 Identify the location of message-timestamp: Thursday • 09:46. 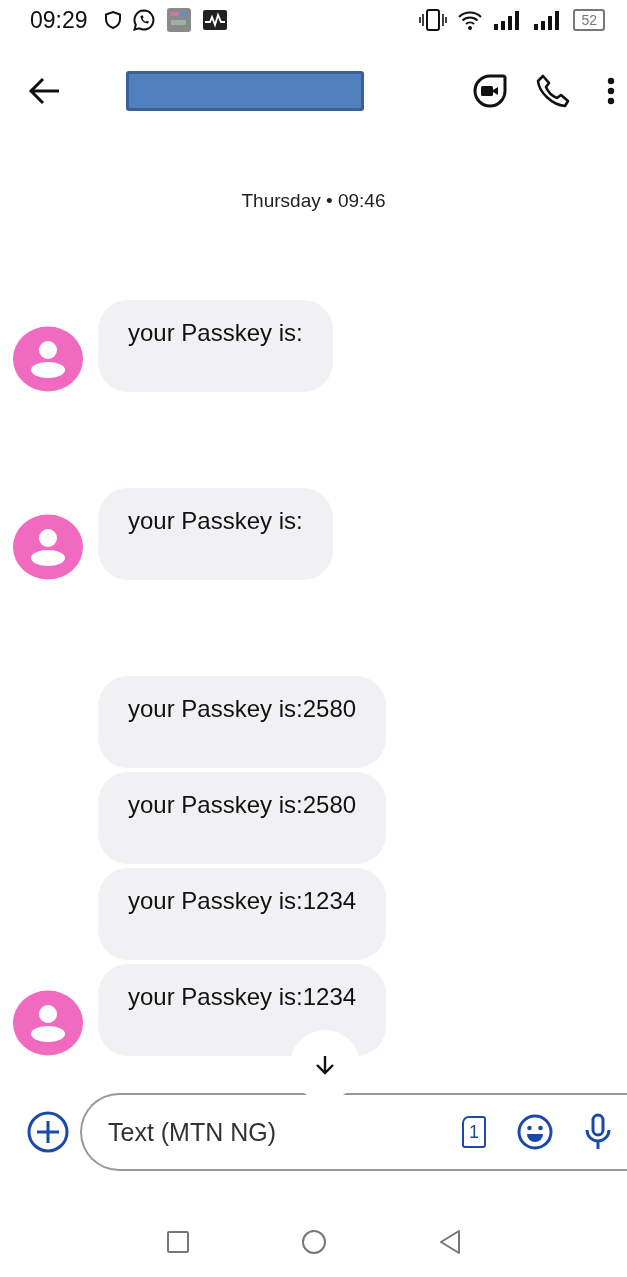
(313, 201).